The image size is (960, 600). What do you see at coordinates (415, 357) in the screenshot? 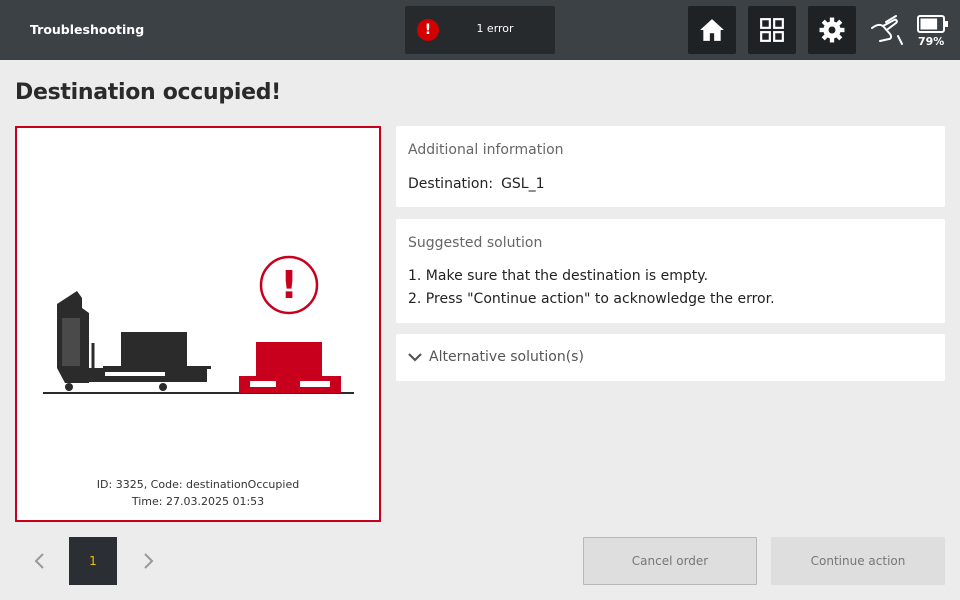
I see `chevron-down-icon` at bounding box center [415, 357].